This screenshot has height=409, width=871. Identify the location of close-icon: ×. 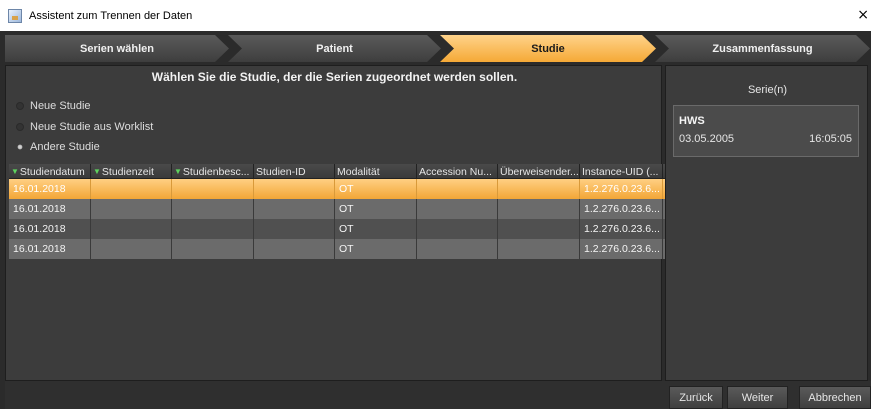
(863, 15).